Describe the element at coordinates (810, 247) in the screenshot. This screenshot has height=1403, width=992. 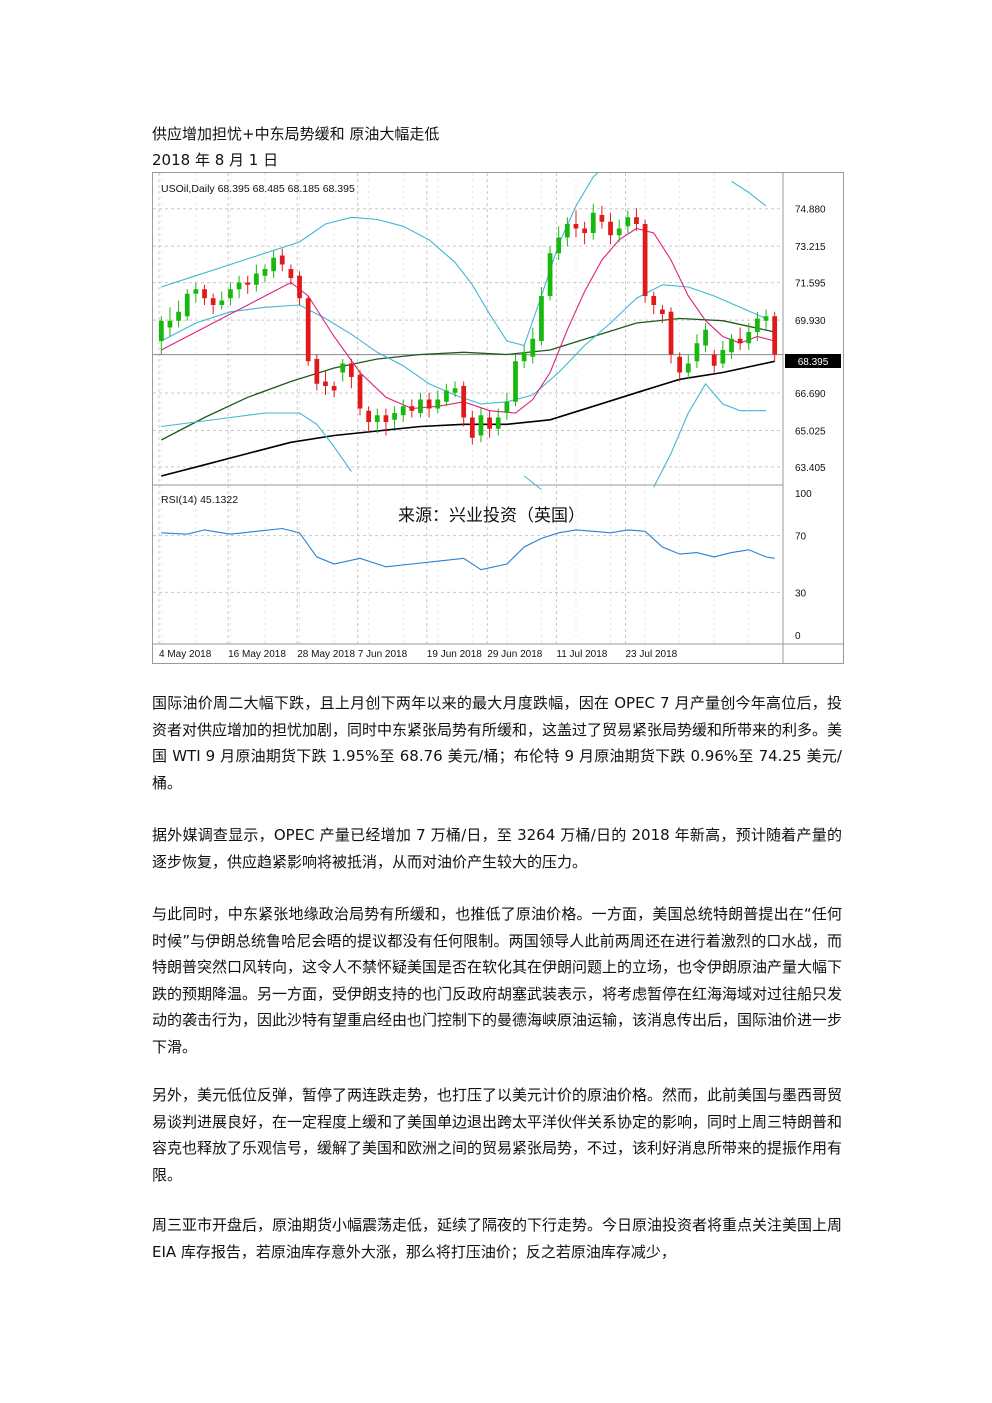
I see `price-tick-label: 73.215` at that location.